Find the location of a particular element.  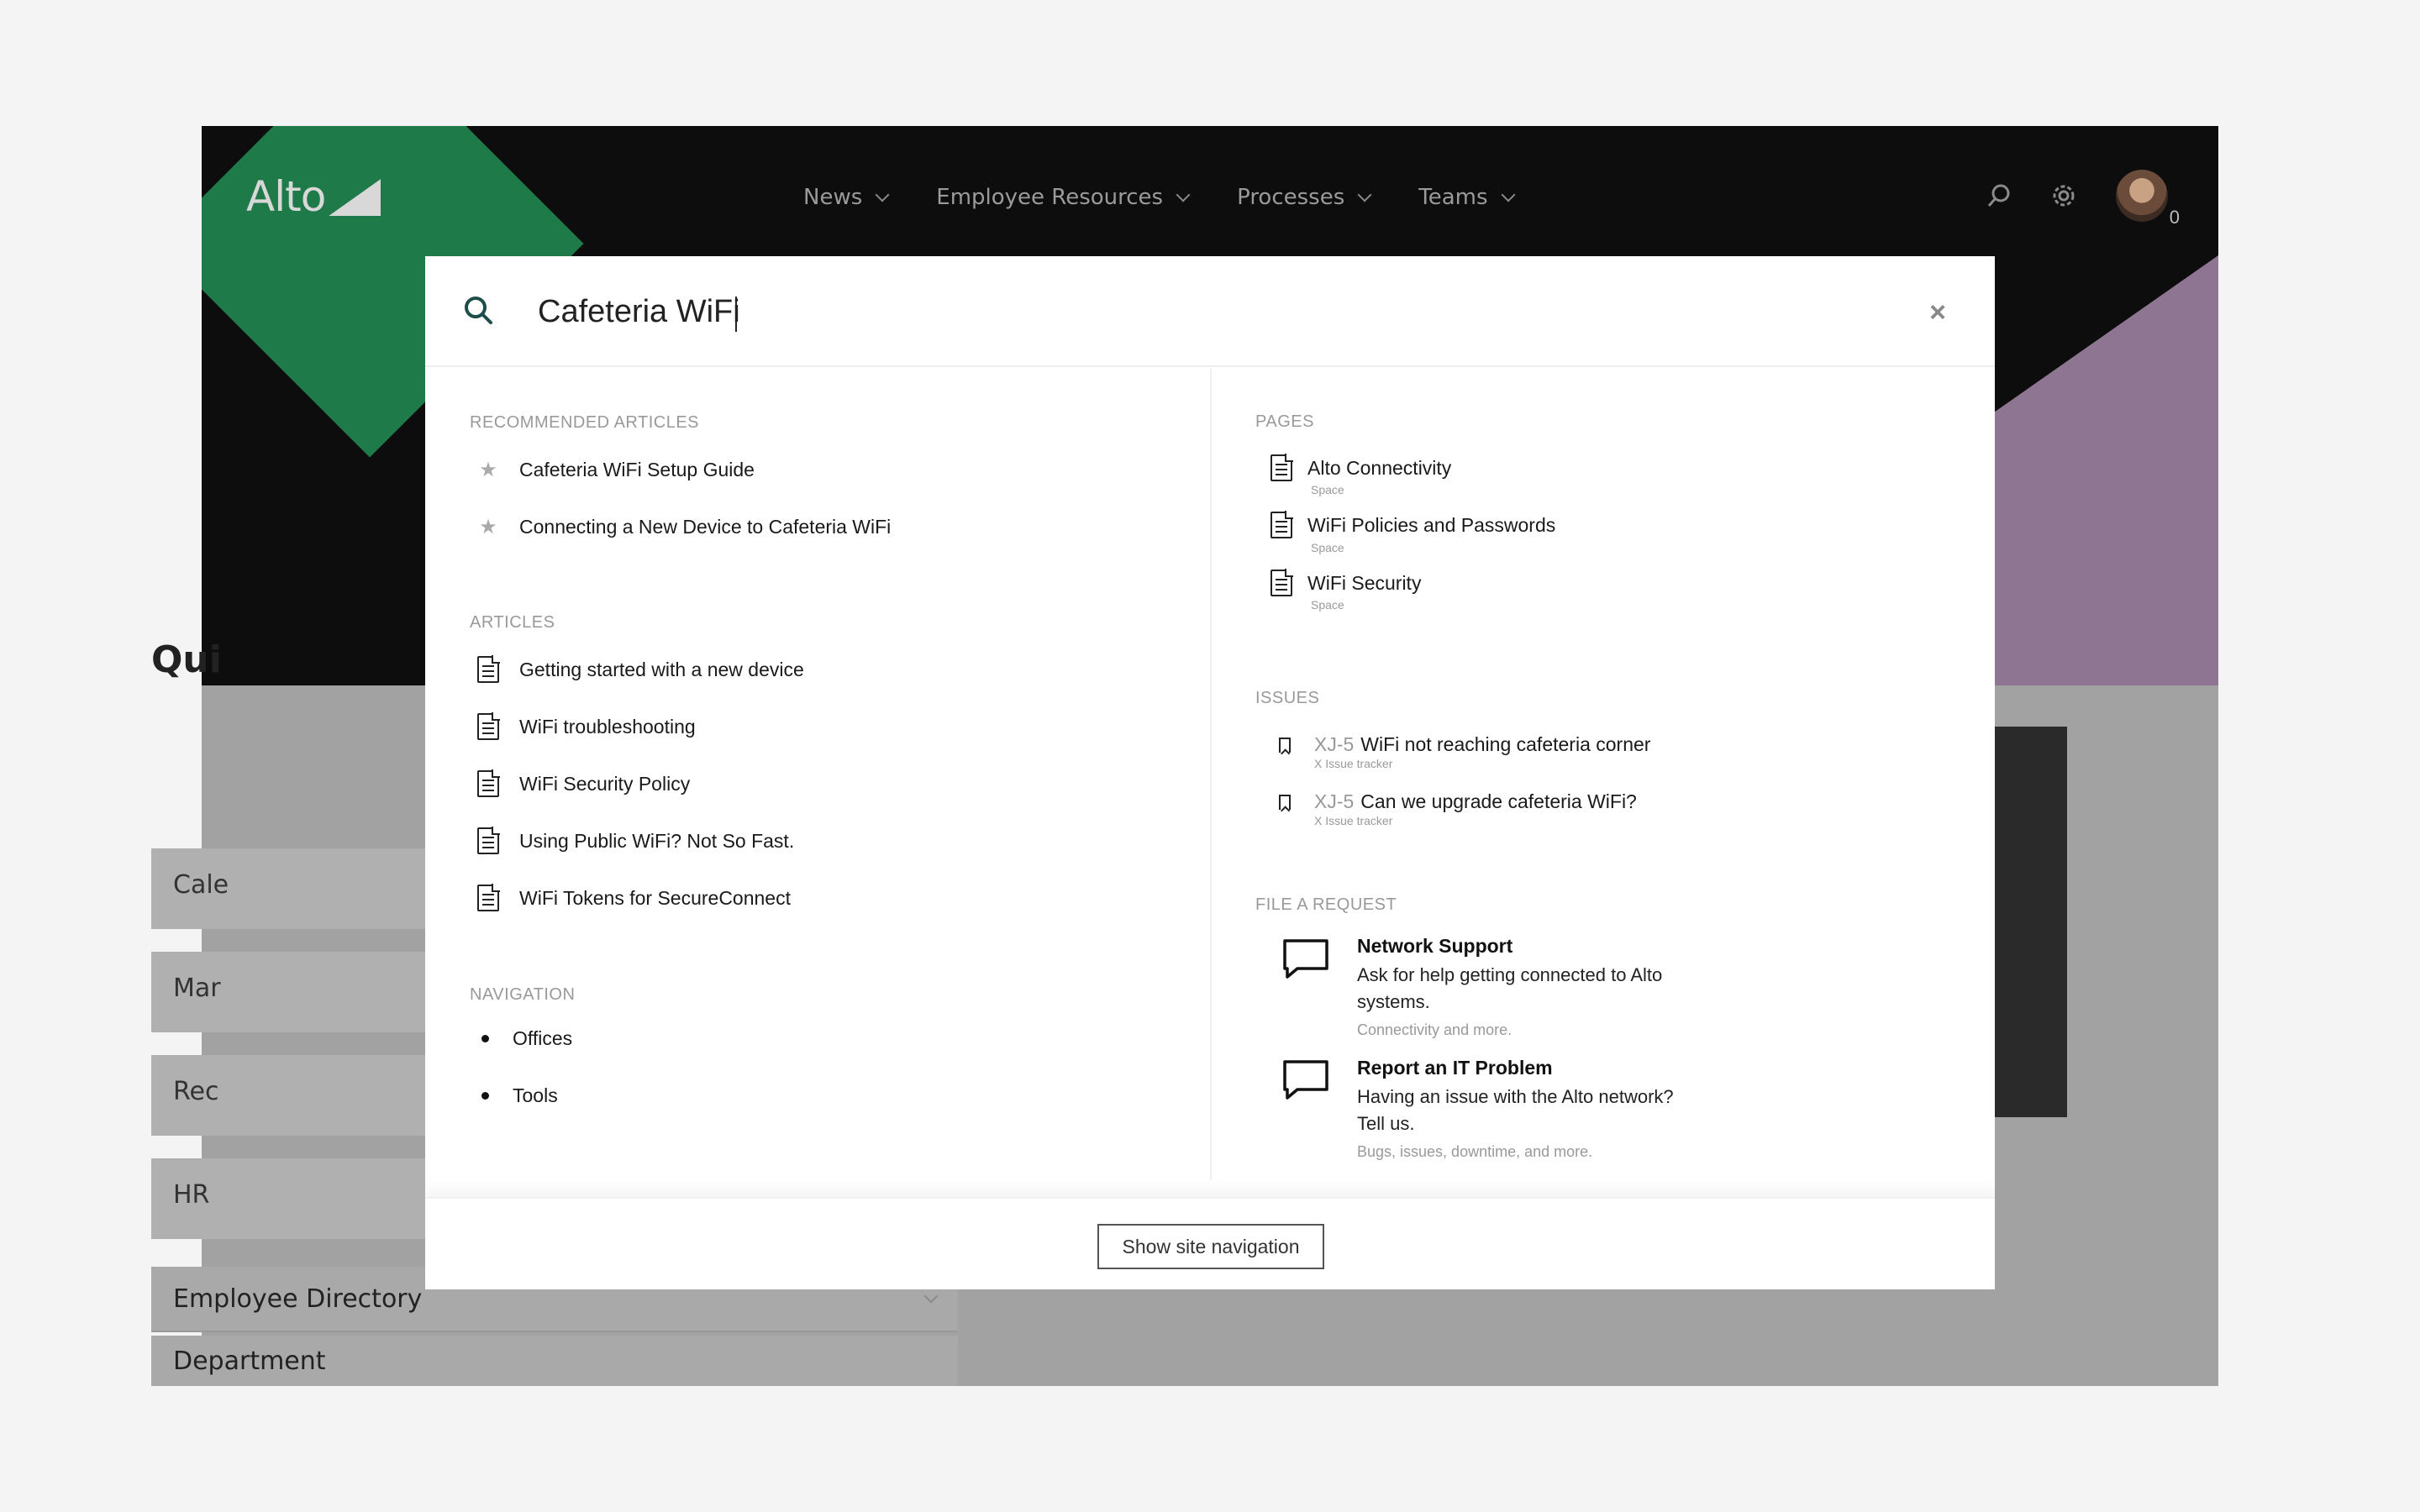

footer-fade is located at coordinates (1210, 1188).